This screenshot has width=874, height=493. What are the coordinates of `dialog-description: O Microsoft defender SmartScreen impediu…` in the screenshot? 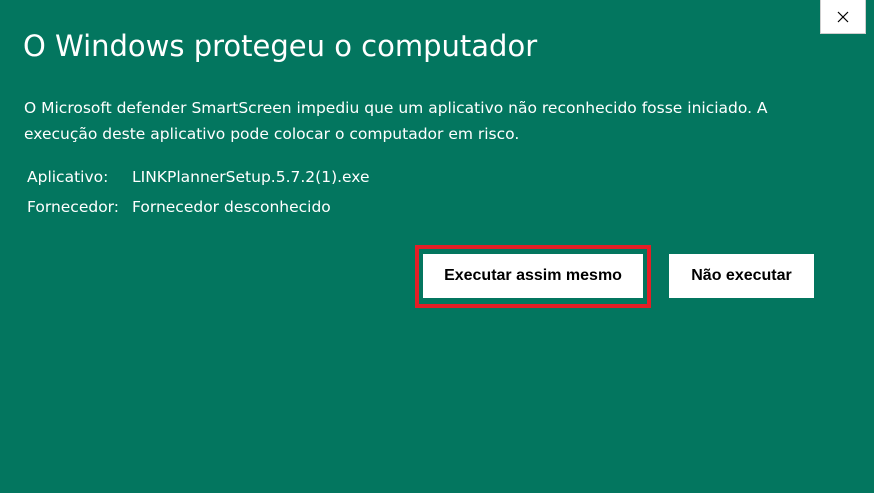 It's located at (396, 121).